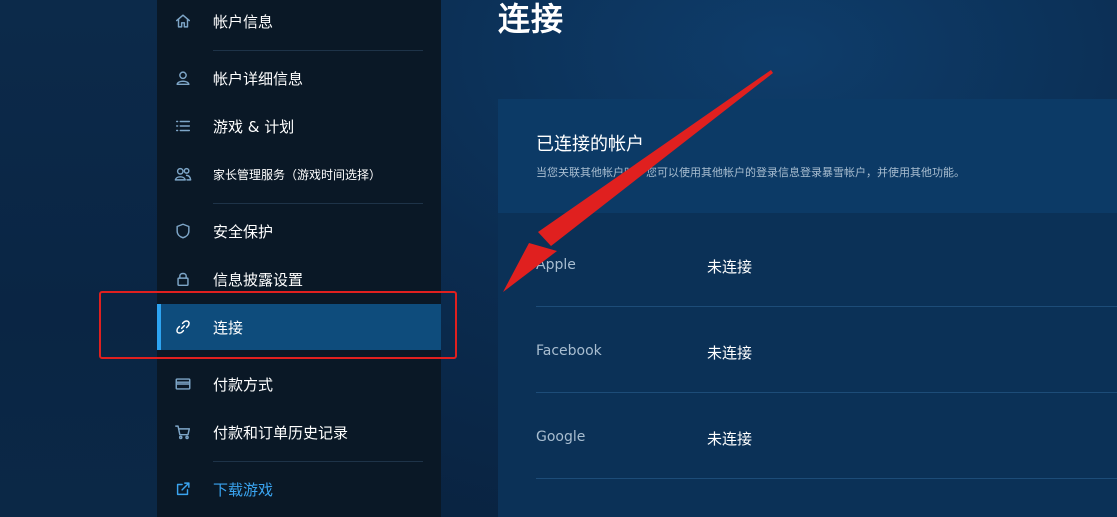 Image resolution: width=1117 pixels, height=517 pixels. Describe the element at coordinates (750, 172) in the screenshot. I see `panel-description: 当您关联其他帐户时，您可以使用其他帐户的登录信息登录暴雪帐户，并使用其他功能。` at that location.